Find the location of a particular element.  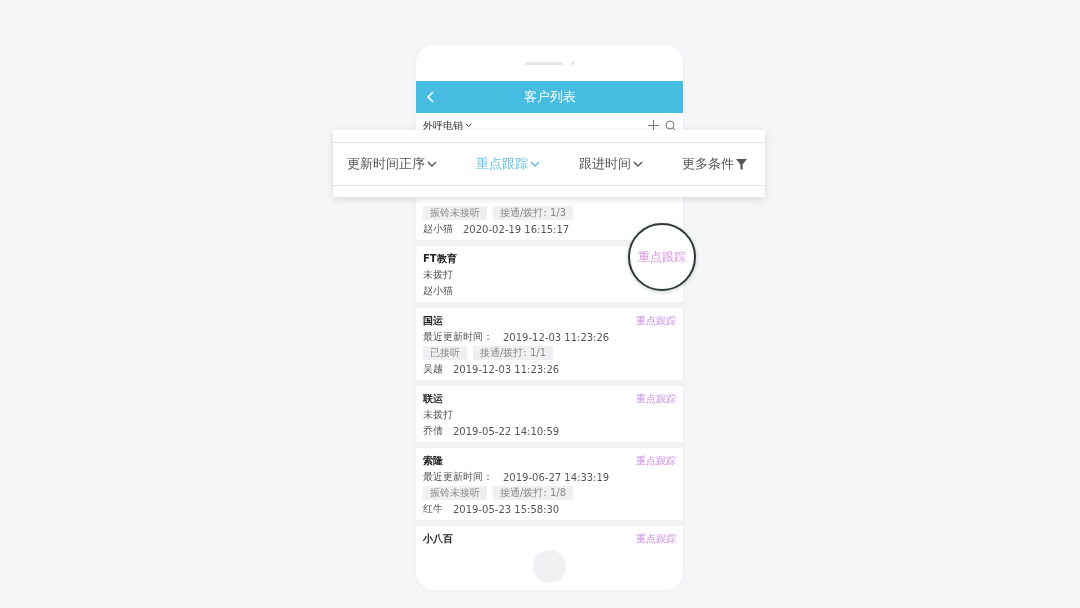

follow-time: 2020-02-19 16:15:17 is located at coordinates (516, 229).